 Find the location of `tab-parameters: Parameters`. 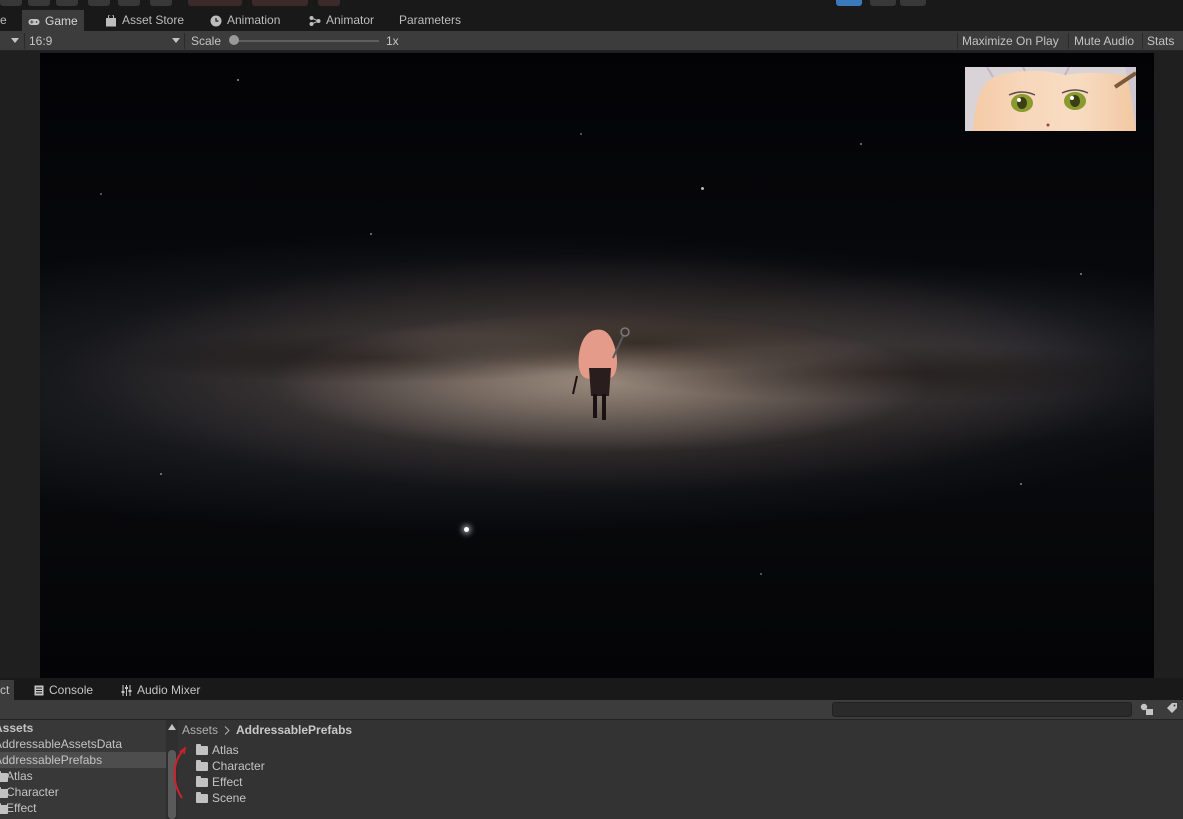

tab-parameters: Parameters is located at coordinates (430, 20).